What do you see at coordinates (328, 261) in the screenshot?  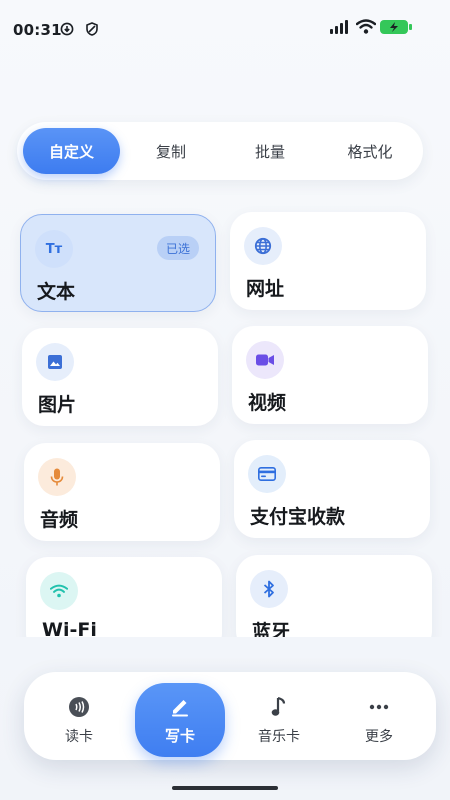 I see `card-url: 网址` at bounding box center [328, 261].